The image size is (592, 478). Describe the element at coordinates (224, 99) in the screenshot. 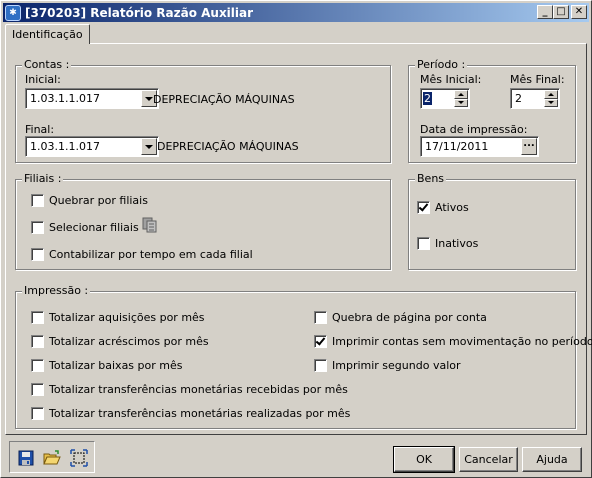

I see `conta-inicial-description: DEPRECIAÇÃO MÁQUINAS` at that location.